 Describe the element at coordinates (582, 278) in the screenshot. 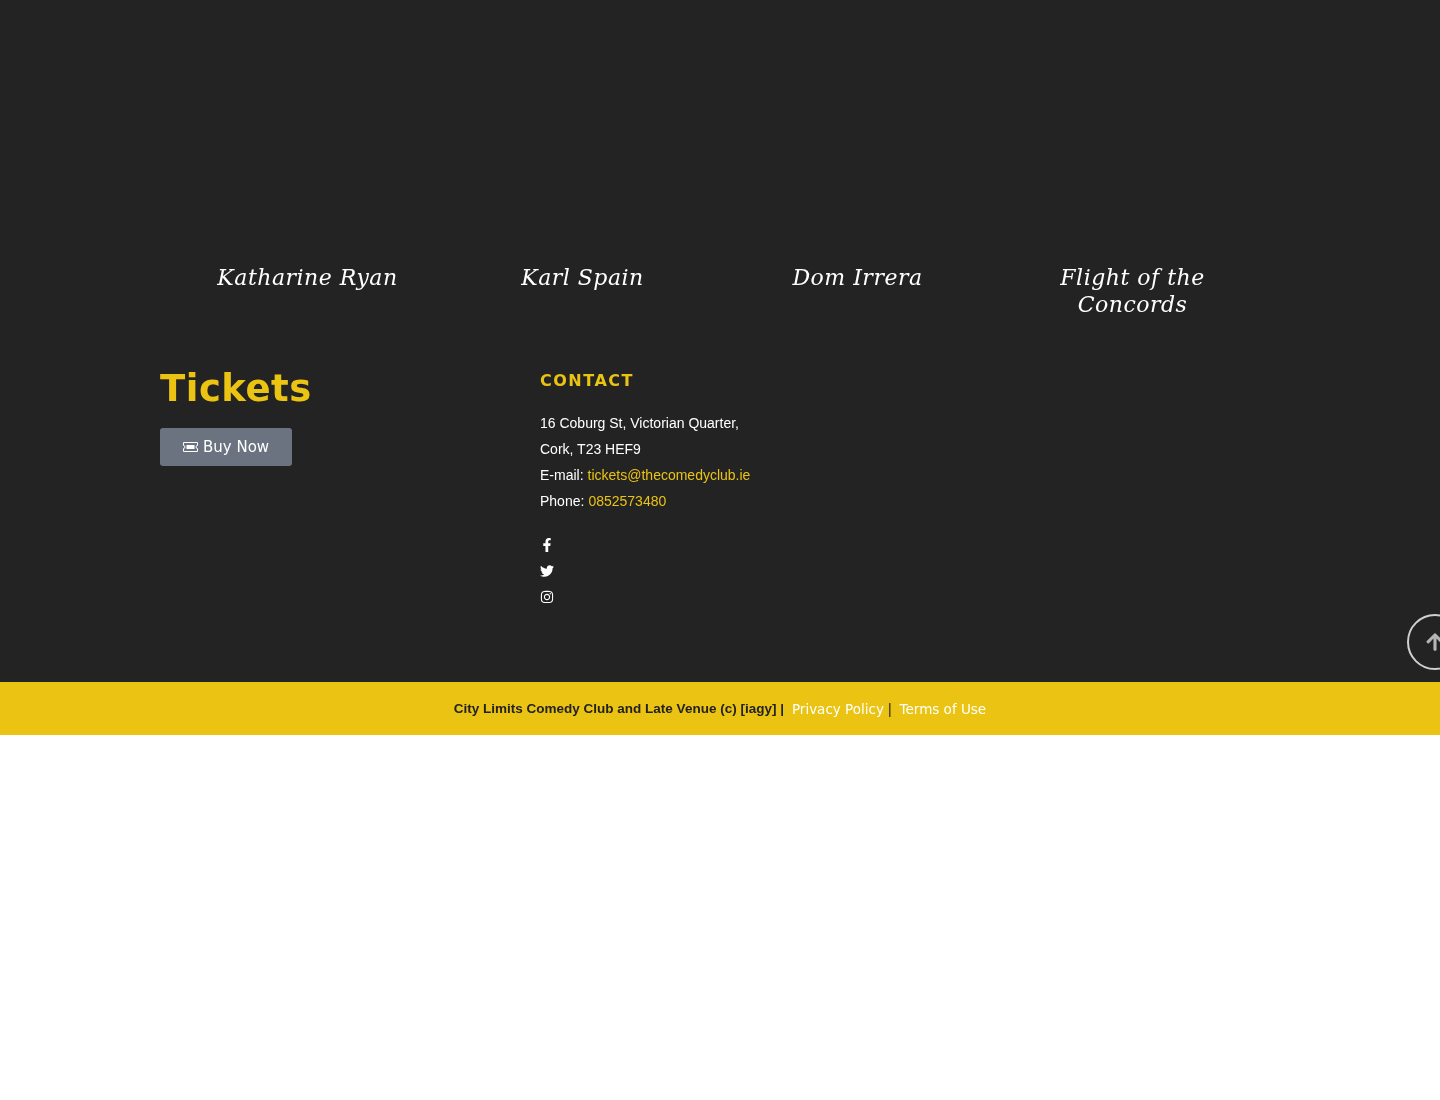

I see `comedian-name: Karl Spain` at that location.